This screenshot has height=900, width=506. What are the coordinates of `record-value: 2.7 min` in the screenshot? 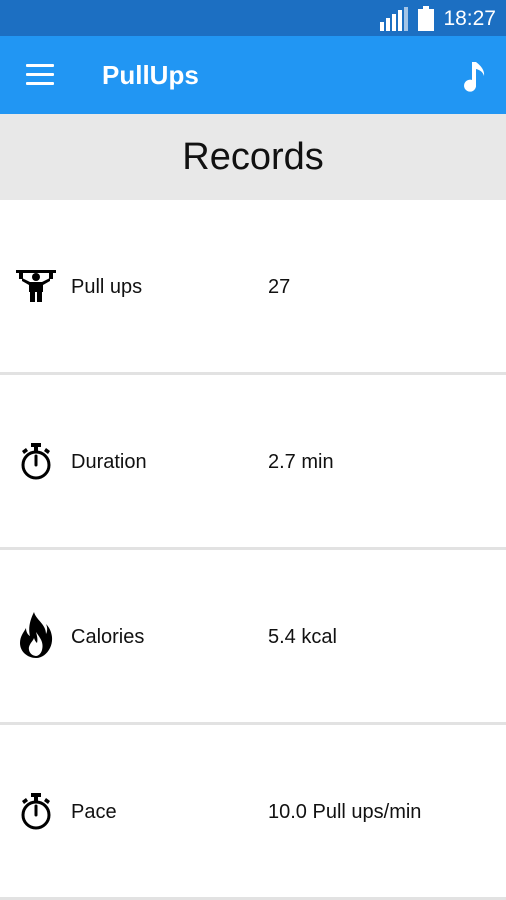 It's located at (301, 462).